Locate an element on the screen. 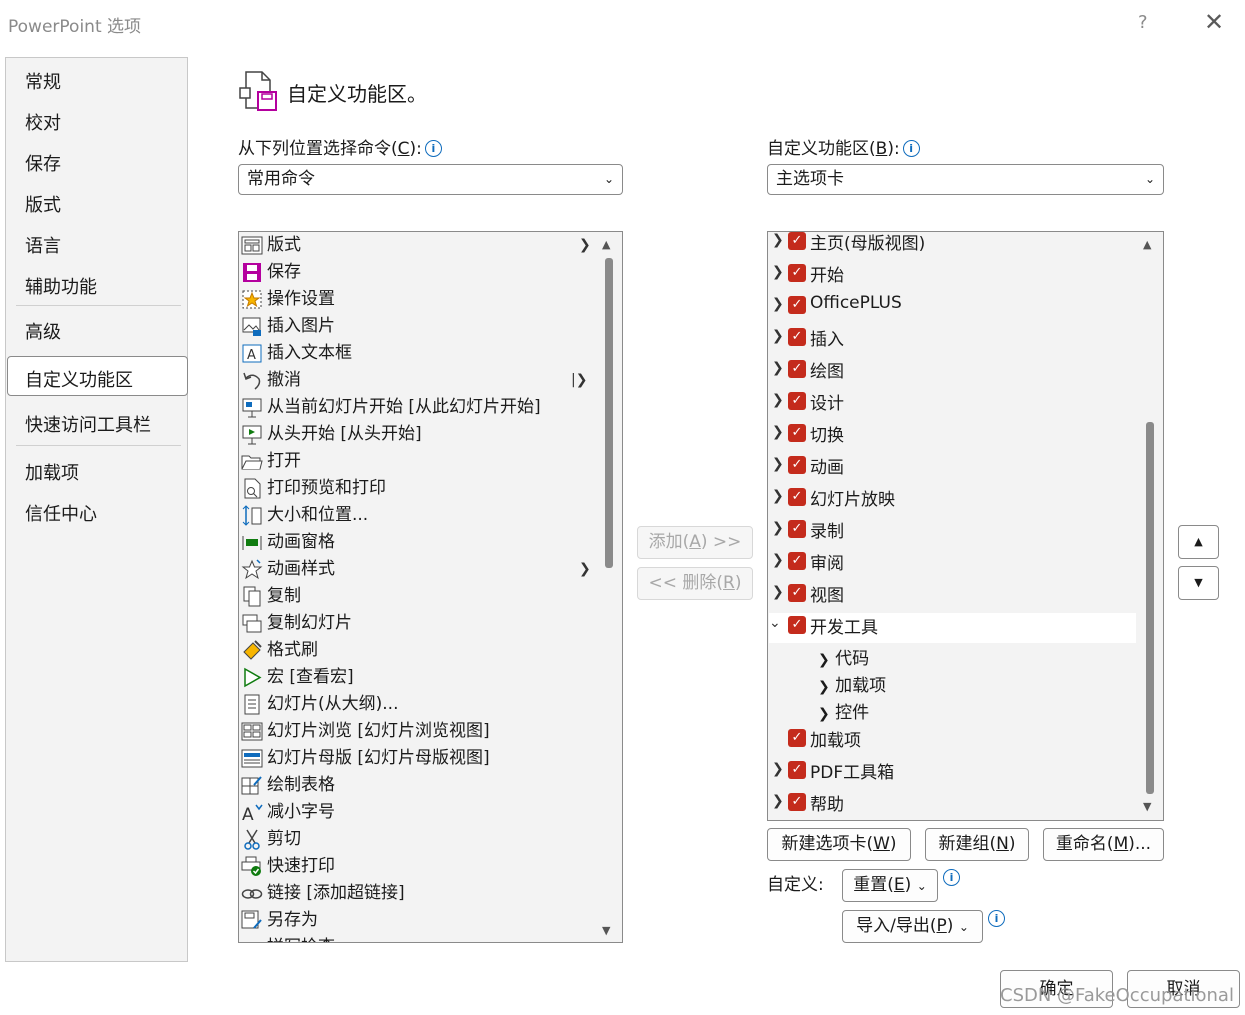  nav-item-quick-access: 快速访问工具栏 is located at coordinates (88, 424).